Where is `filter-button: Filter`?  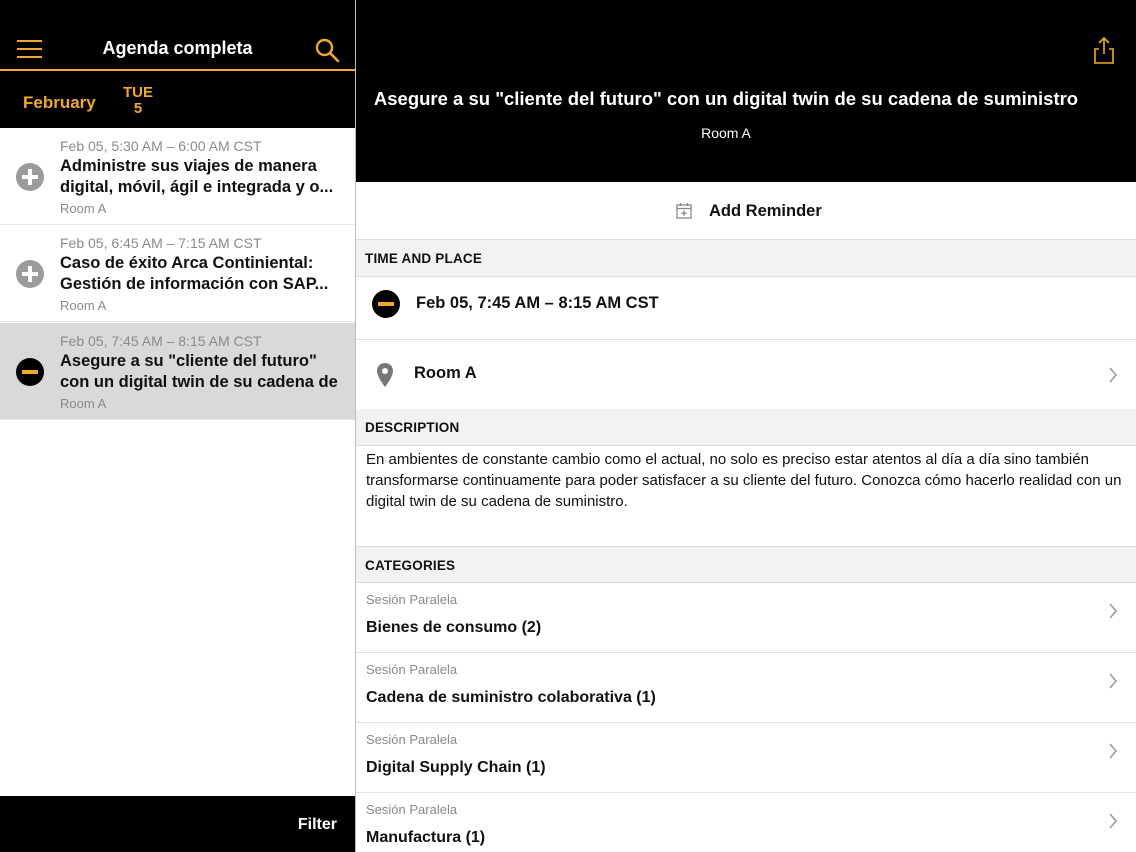 filter-button: Filter is located at coordinates (317, 825).